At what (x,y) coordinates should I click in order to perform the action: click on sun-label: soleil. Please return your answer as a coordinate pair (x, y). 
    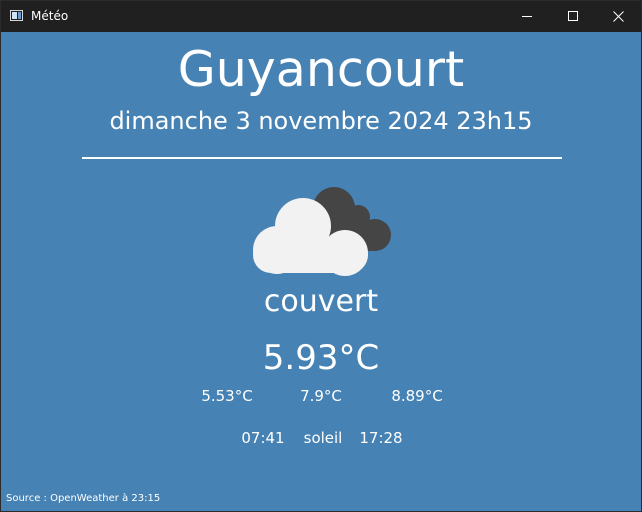
    Looking at the image, I should click on (323, 438).